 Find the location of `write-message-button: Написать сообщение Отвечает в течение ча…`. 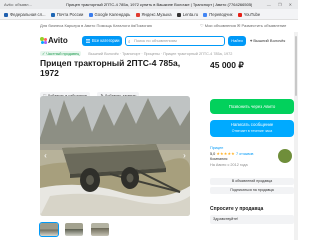

write-message-button: Написать сообщение Отвечает в течение ча… is located at coordinates (252, 128).